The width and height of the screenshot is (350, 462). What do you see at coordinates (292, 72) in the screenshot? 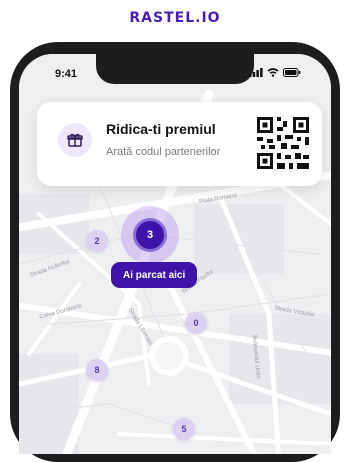
I see `battery-icon` at bounding box center [292, 72].